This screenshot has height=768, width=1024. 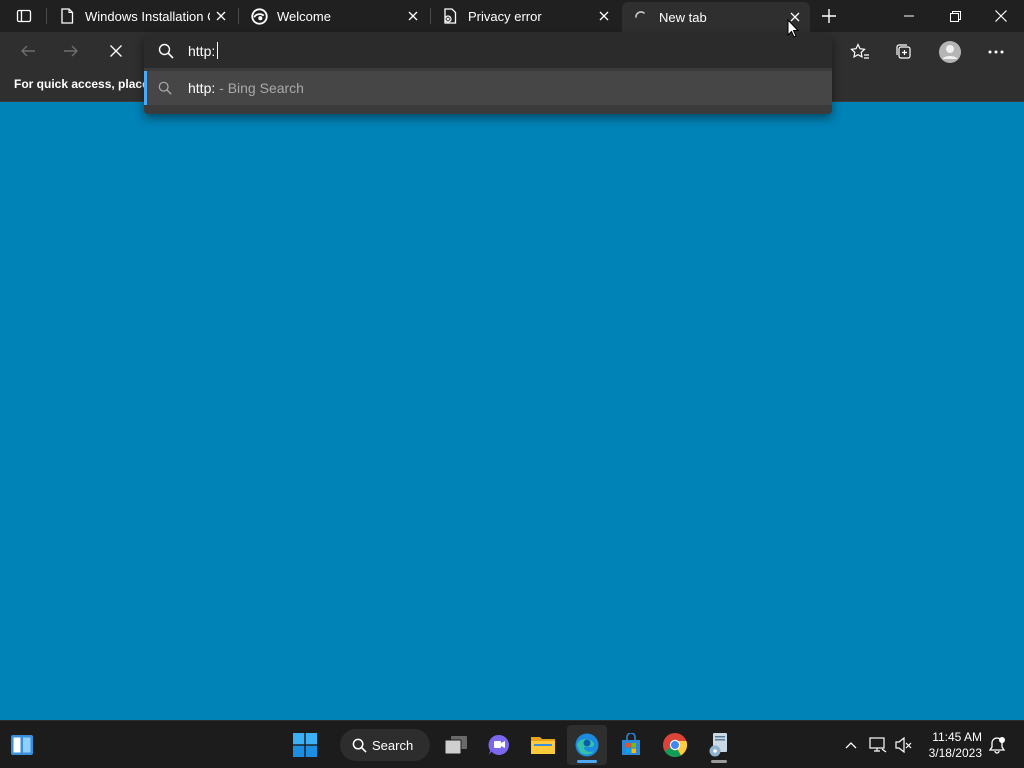 I want to click on text-caret, so click(x=217, y=50).